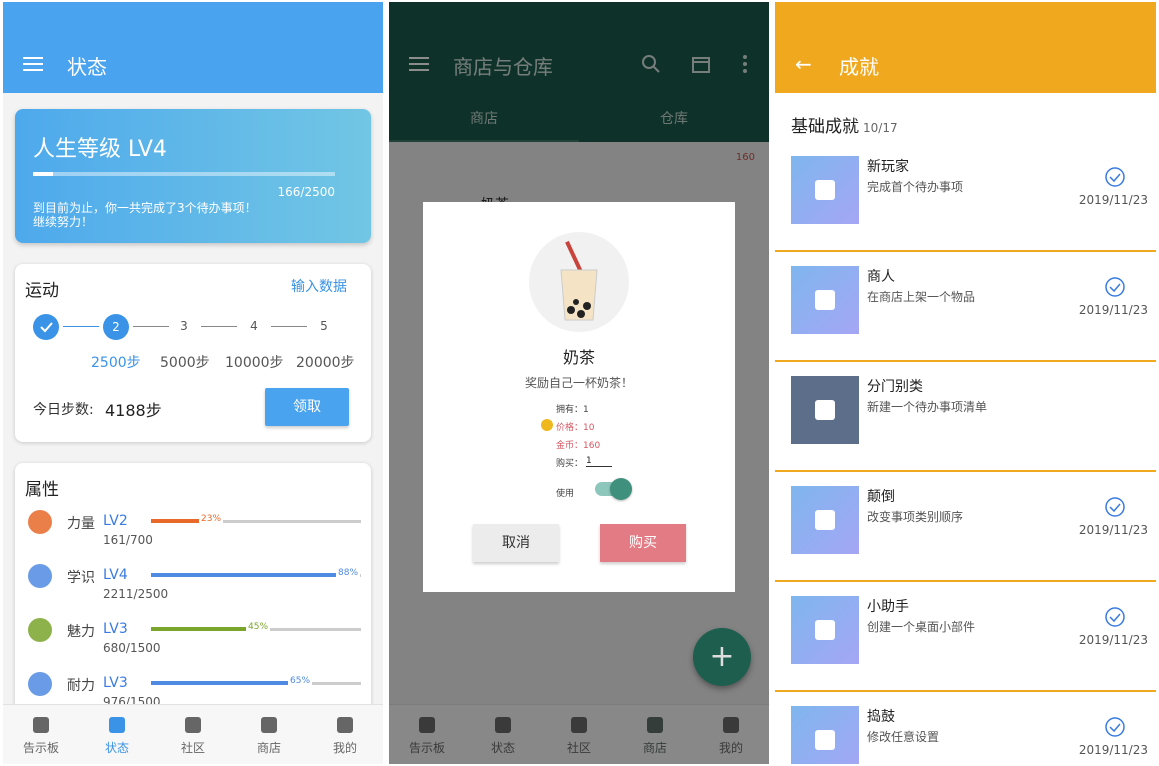  I want to click on attribute-name: 魅力, so click(81, 632).